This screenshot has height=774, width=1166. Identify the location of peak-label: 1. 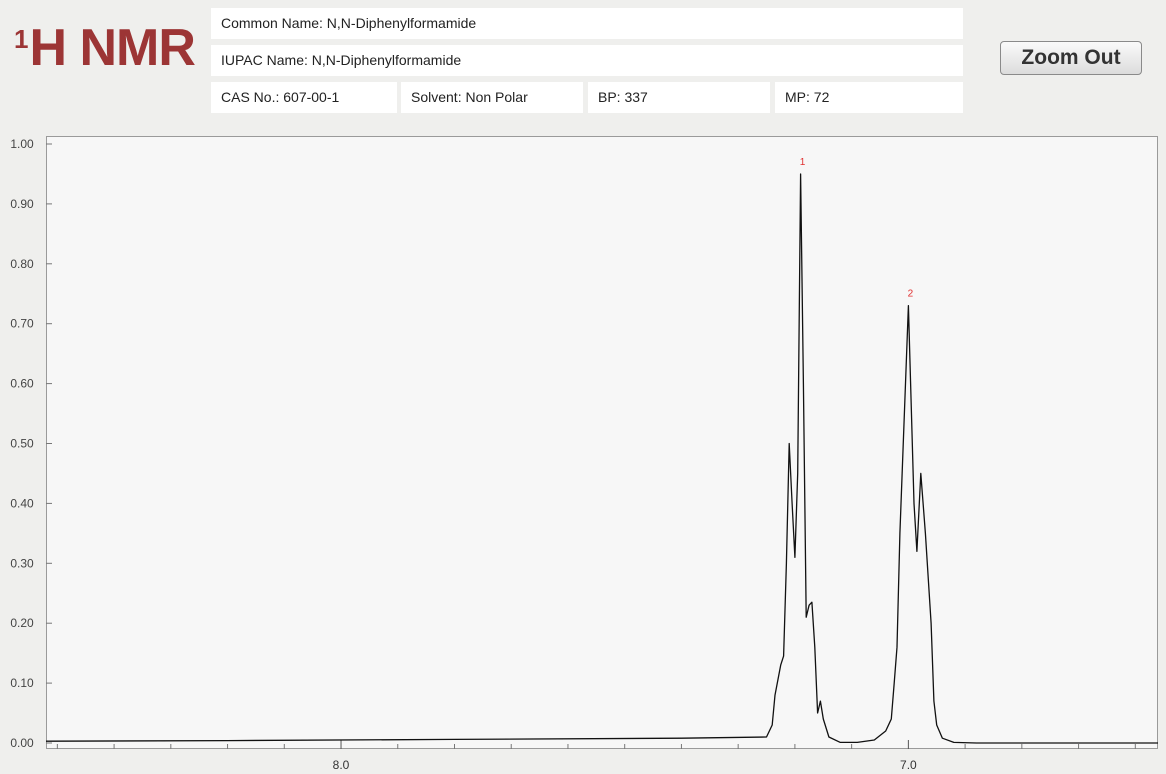
(803, 162).